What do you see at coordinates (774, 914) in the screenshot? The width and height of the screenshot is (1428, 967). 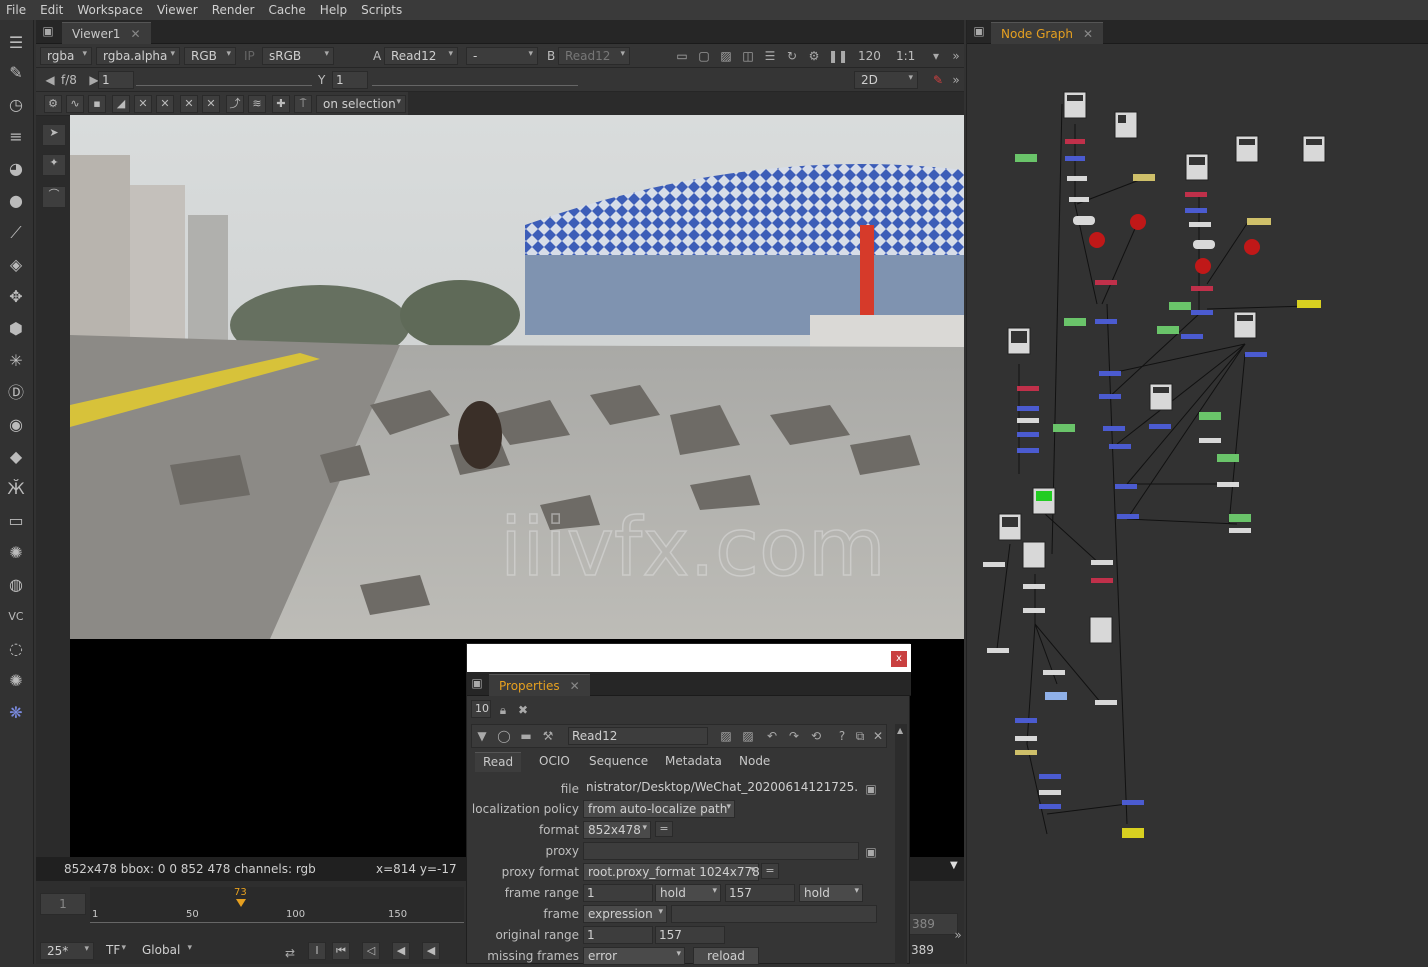 I see `frame-expression-input` at bounding box center [774, 914].